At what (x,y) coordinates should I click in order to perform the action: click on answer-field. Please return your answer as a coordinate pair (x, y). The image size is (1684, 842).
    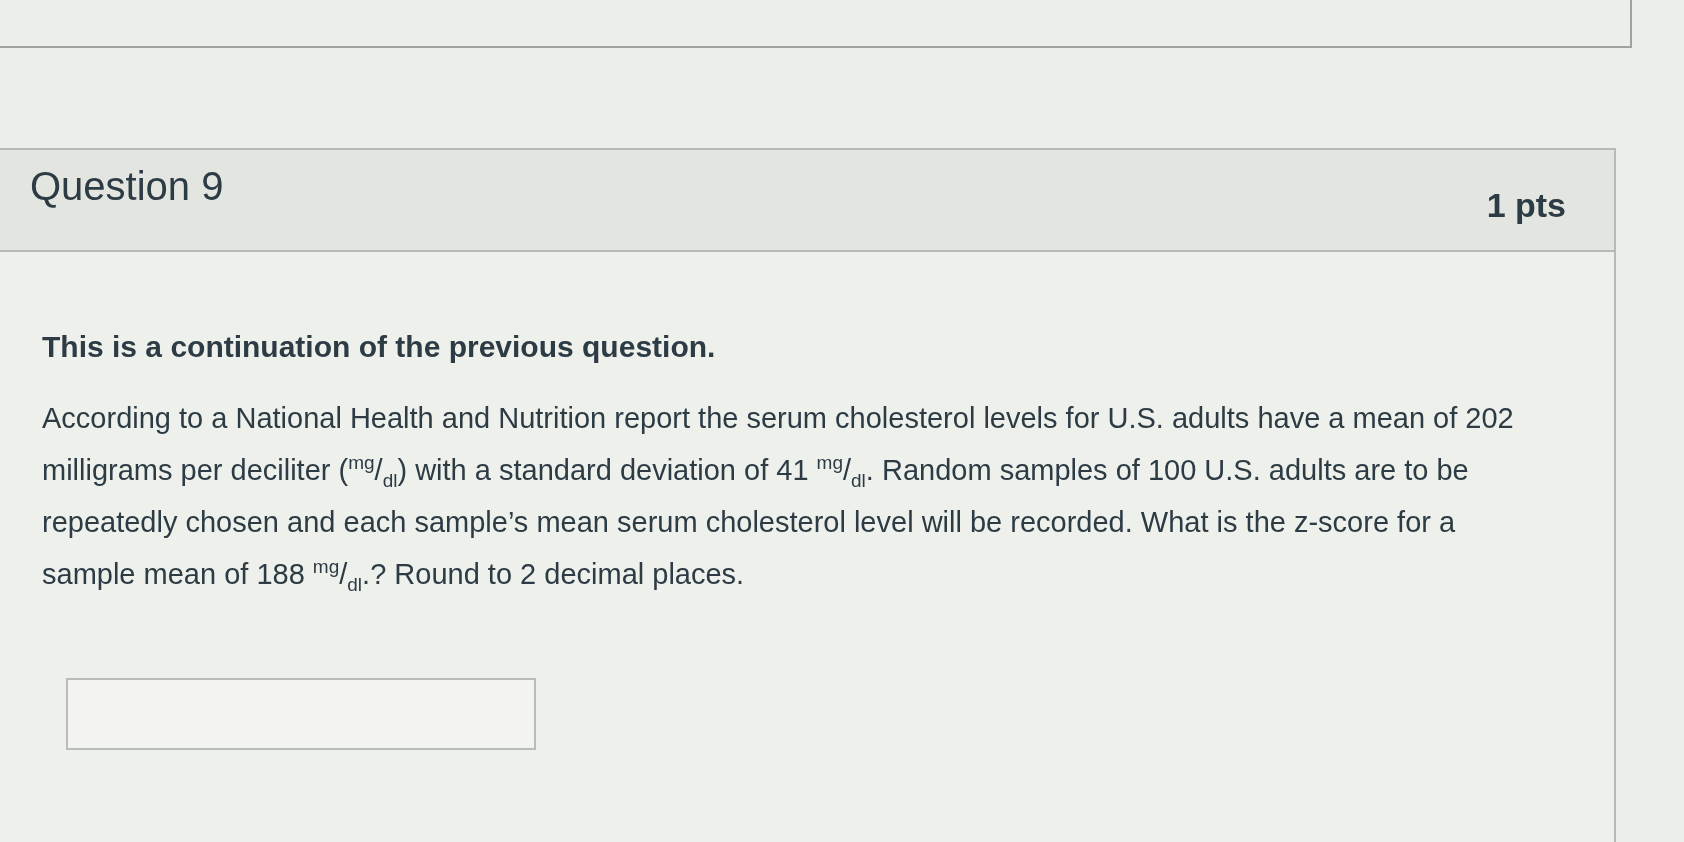
    Looking at the image, I should click on (301, 714).